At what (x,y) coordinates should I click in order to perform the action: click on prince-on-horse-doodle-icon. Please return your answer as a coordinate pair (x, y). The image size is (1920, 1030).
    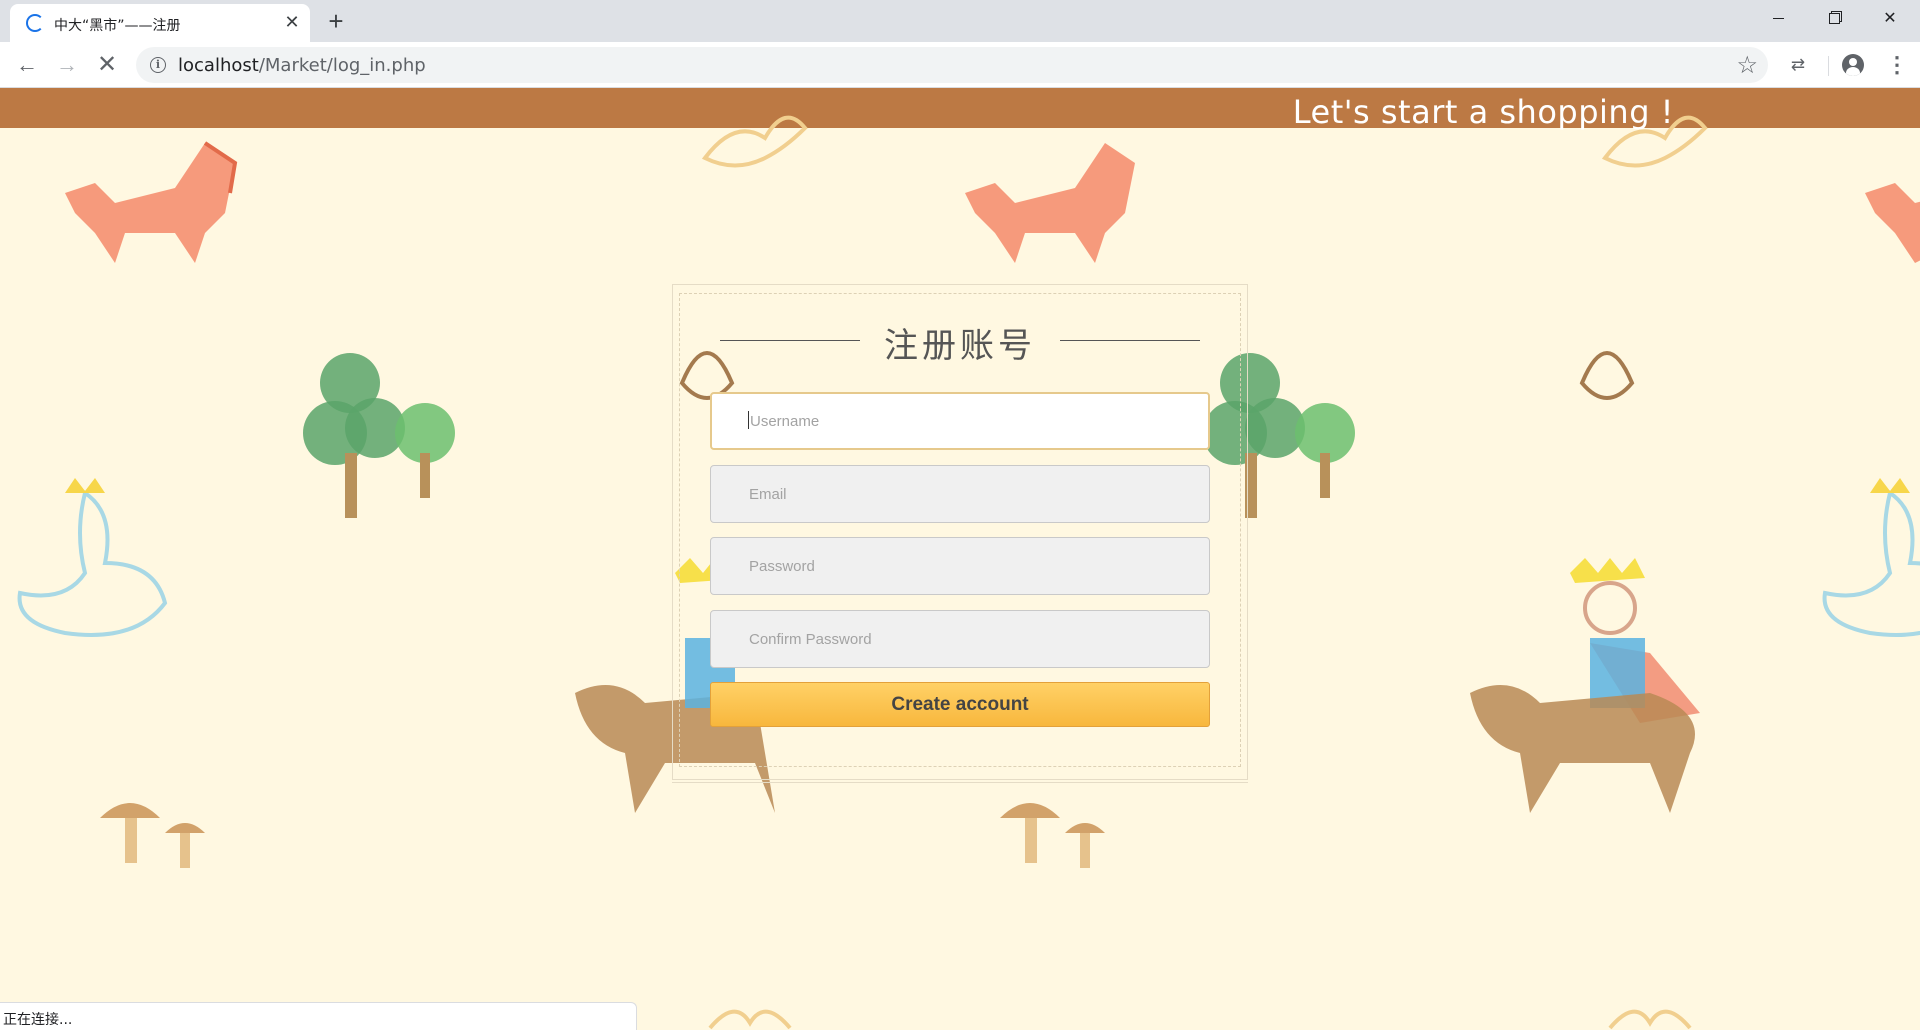
    Looking at the image, I should click on (1585, 685).